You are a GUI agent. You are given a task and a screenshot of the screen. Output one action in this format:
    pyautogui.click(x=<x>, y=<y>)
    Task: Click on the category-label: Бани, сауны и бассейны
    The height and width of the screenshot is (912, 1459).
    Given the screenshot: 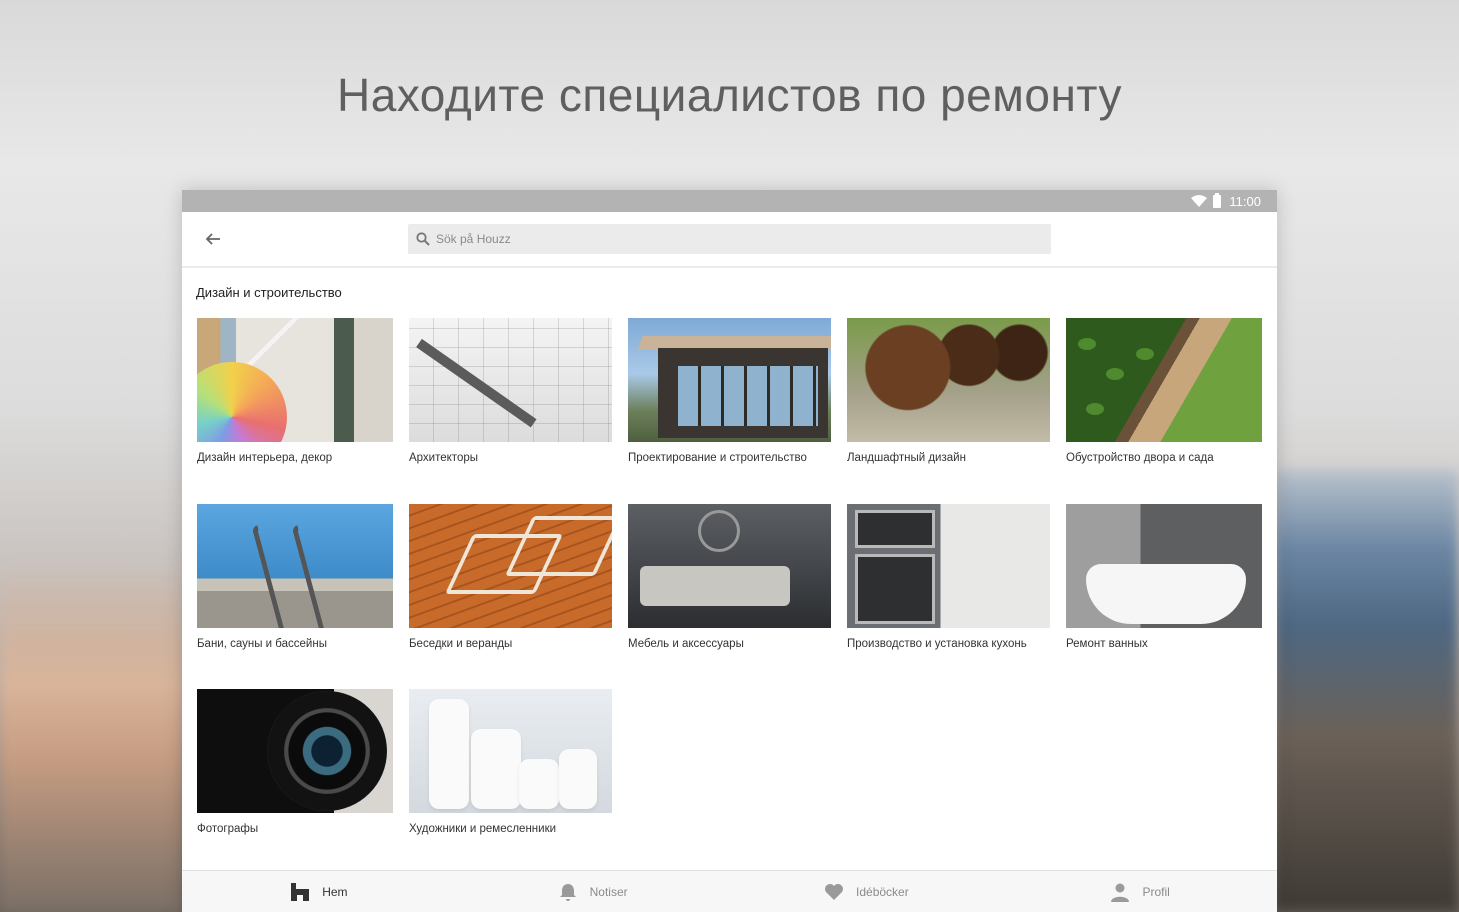 What is the action you would take?
    pyautogui.click(x=262, y=644)
    